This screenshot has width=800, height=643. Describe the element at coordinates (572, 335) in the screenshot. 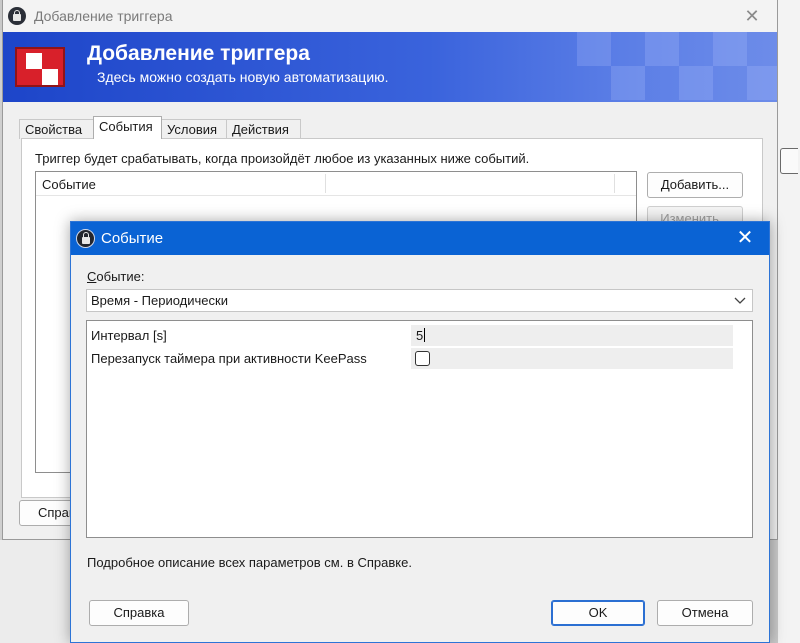

I see `interval-input: 5` at that location.